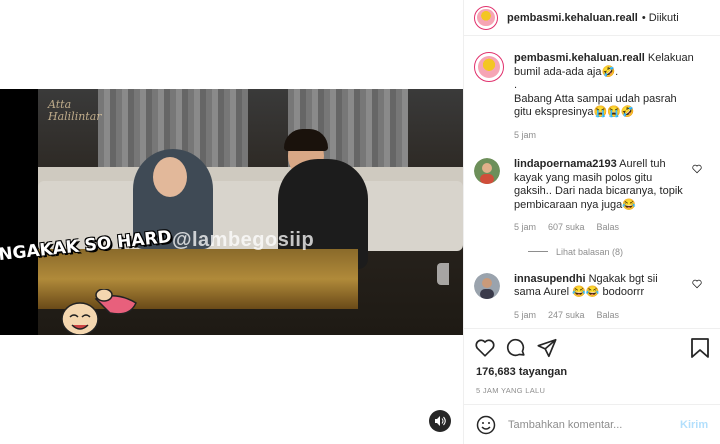 This screenshot has width=720, height=444. I want to click on heart-icon, so click(485, 348).